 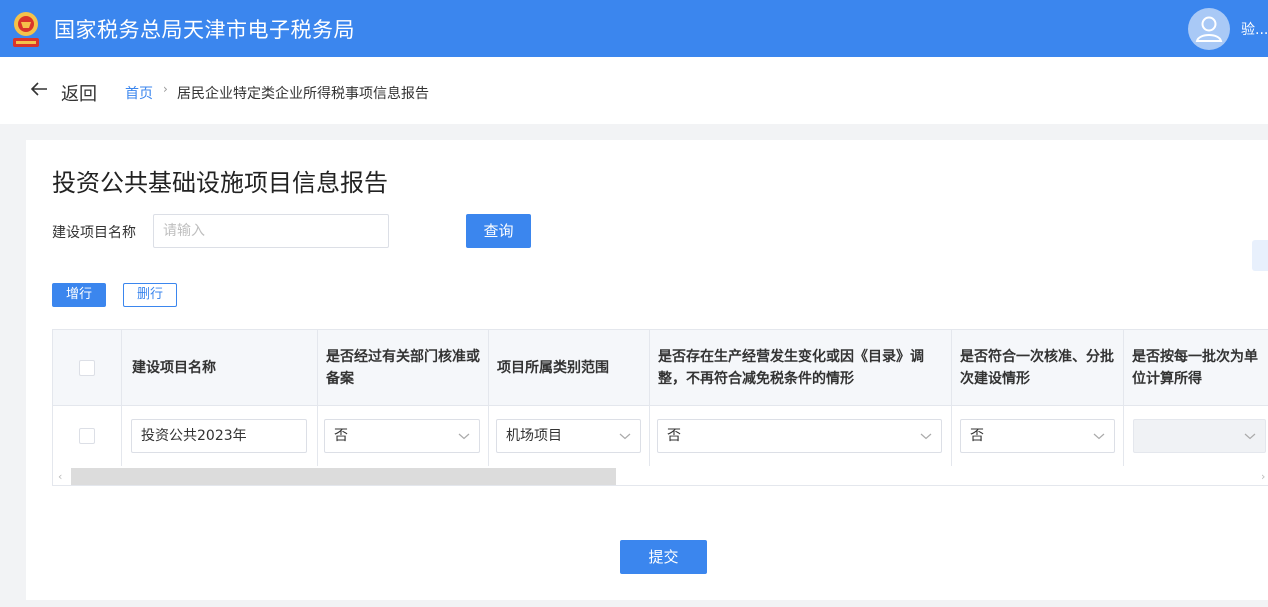 What do you see at coordinates (498, 231) in the screenshot?
I see `query-button: 查询` at bounding box center [498, 231].